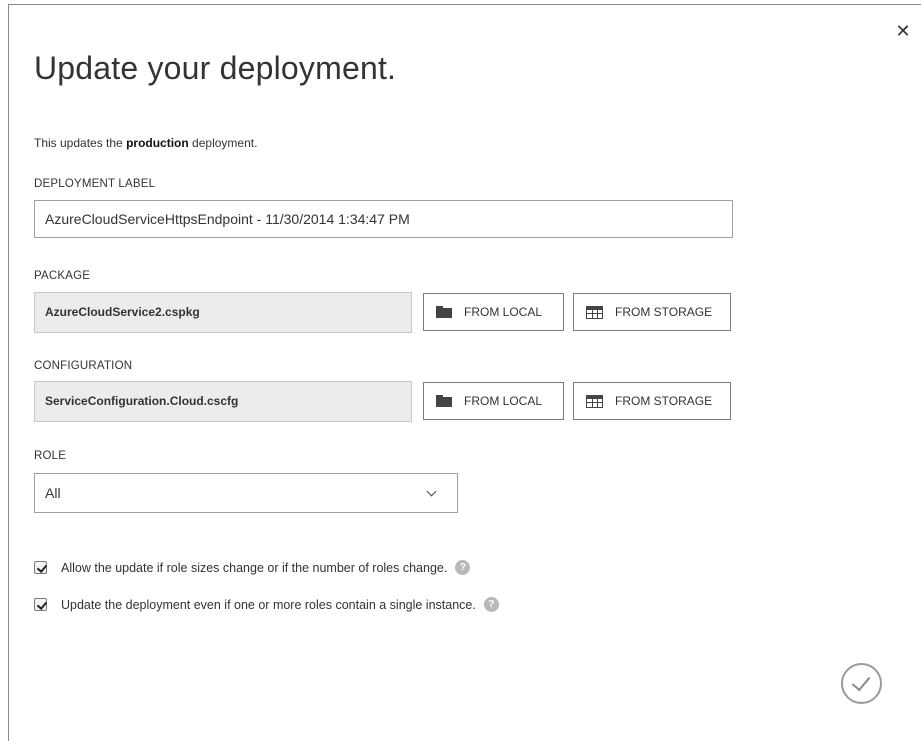  Describe the element at coordinates (80, 143) in the screenshot. I see `description-prefix: This updates the` at that location.